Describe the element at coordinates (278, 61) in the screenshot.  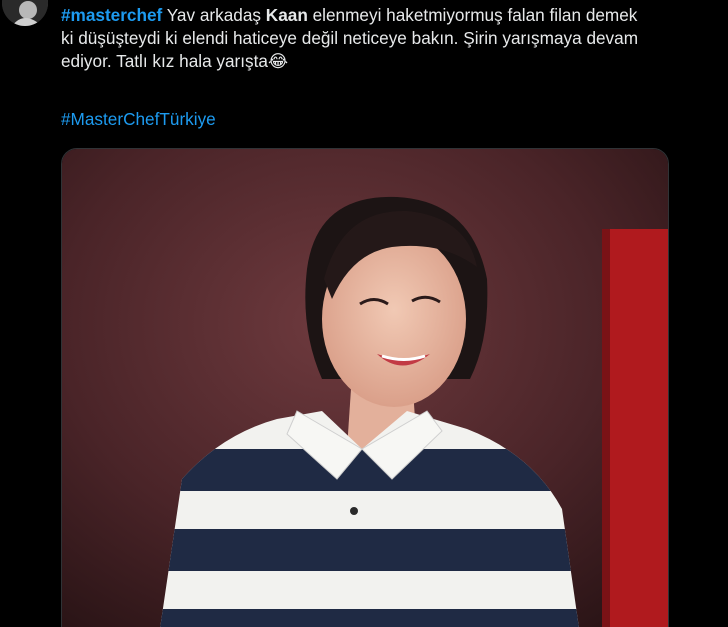
I see `tears-of-joy-emoji-icon: 😂` at that location.